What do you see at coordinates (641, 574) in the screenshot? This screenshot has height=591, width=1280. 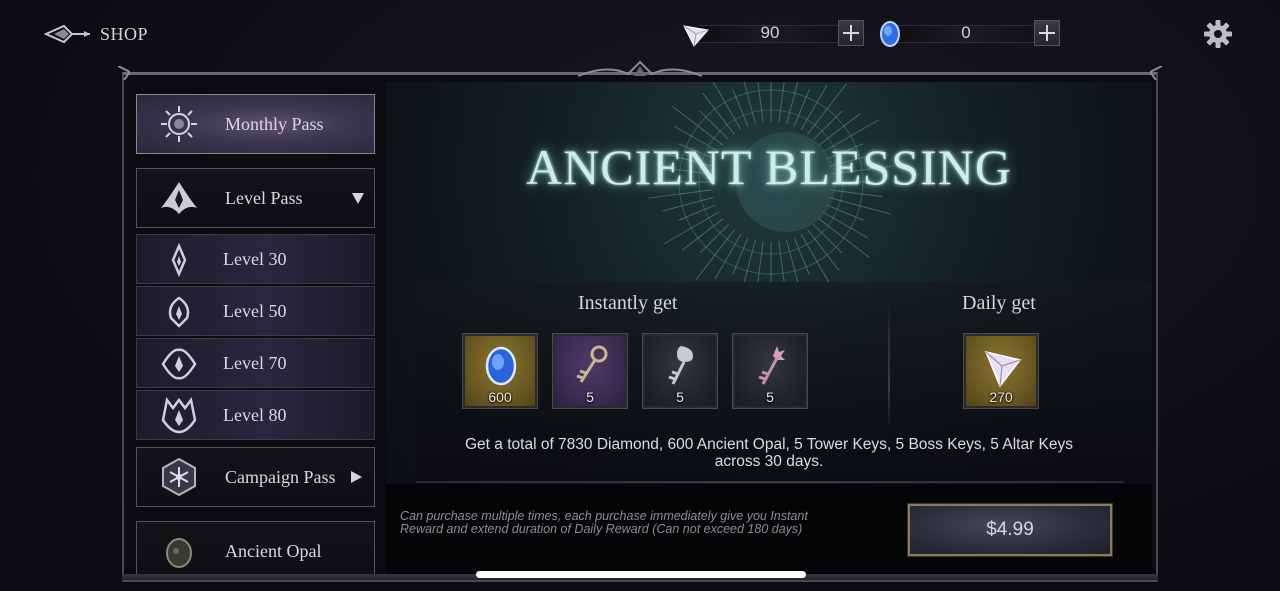 I see `home-indicator` at bounding box center [641, 574].